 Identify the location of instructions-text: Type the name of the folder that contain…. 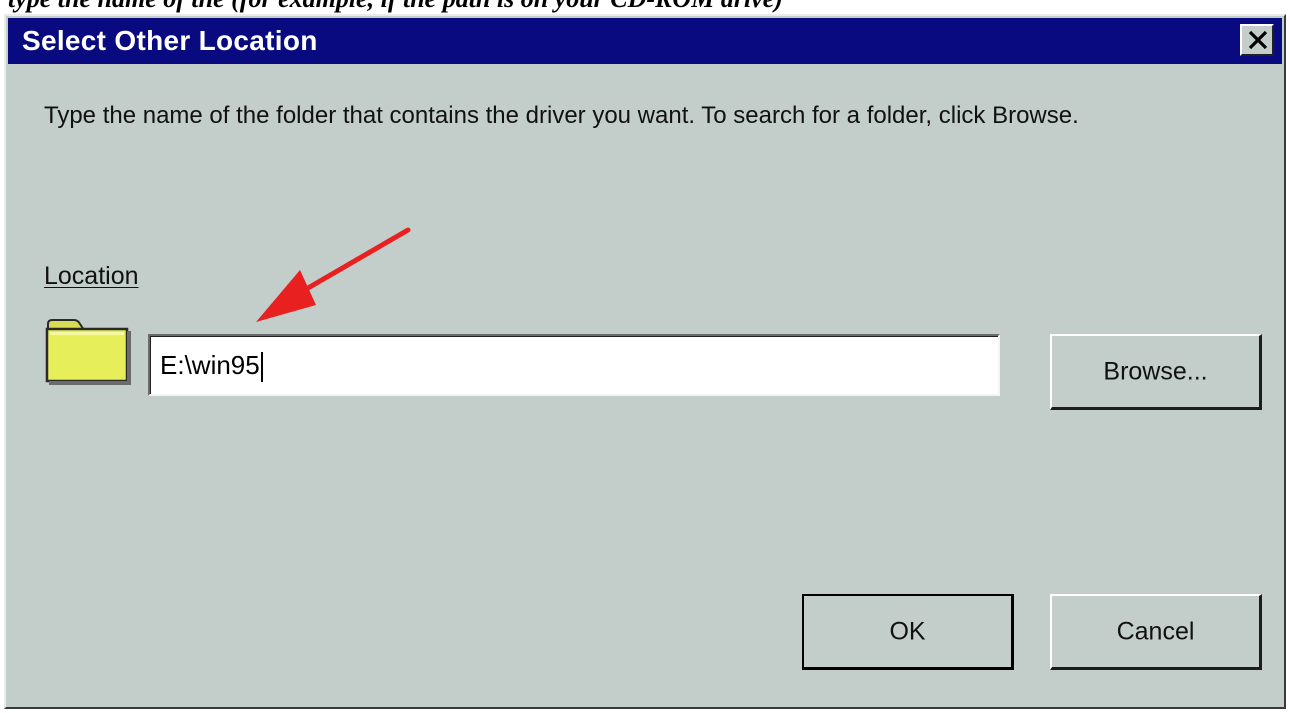
(561, 115).